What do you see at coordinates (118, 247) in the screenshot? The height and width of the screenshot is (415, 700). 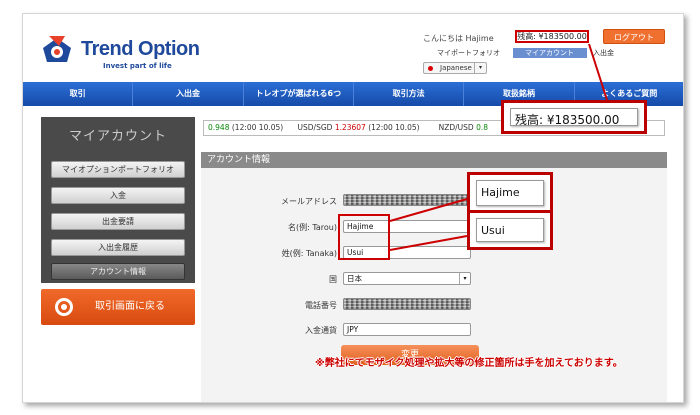 I see `sidebar-item-history: 入出金履歴` at bounding box center [118, 247].